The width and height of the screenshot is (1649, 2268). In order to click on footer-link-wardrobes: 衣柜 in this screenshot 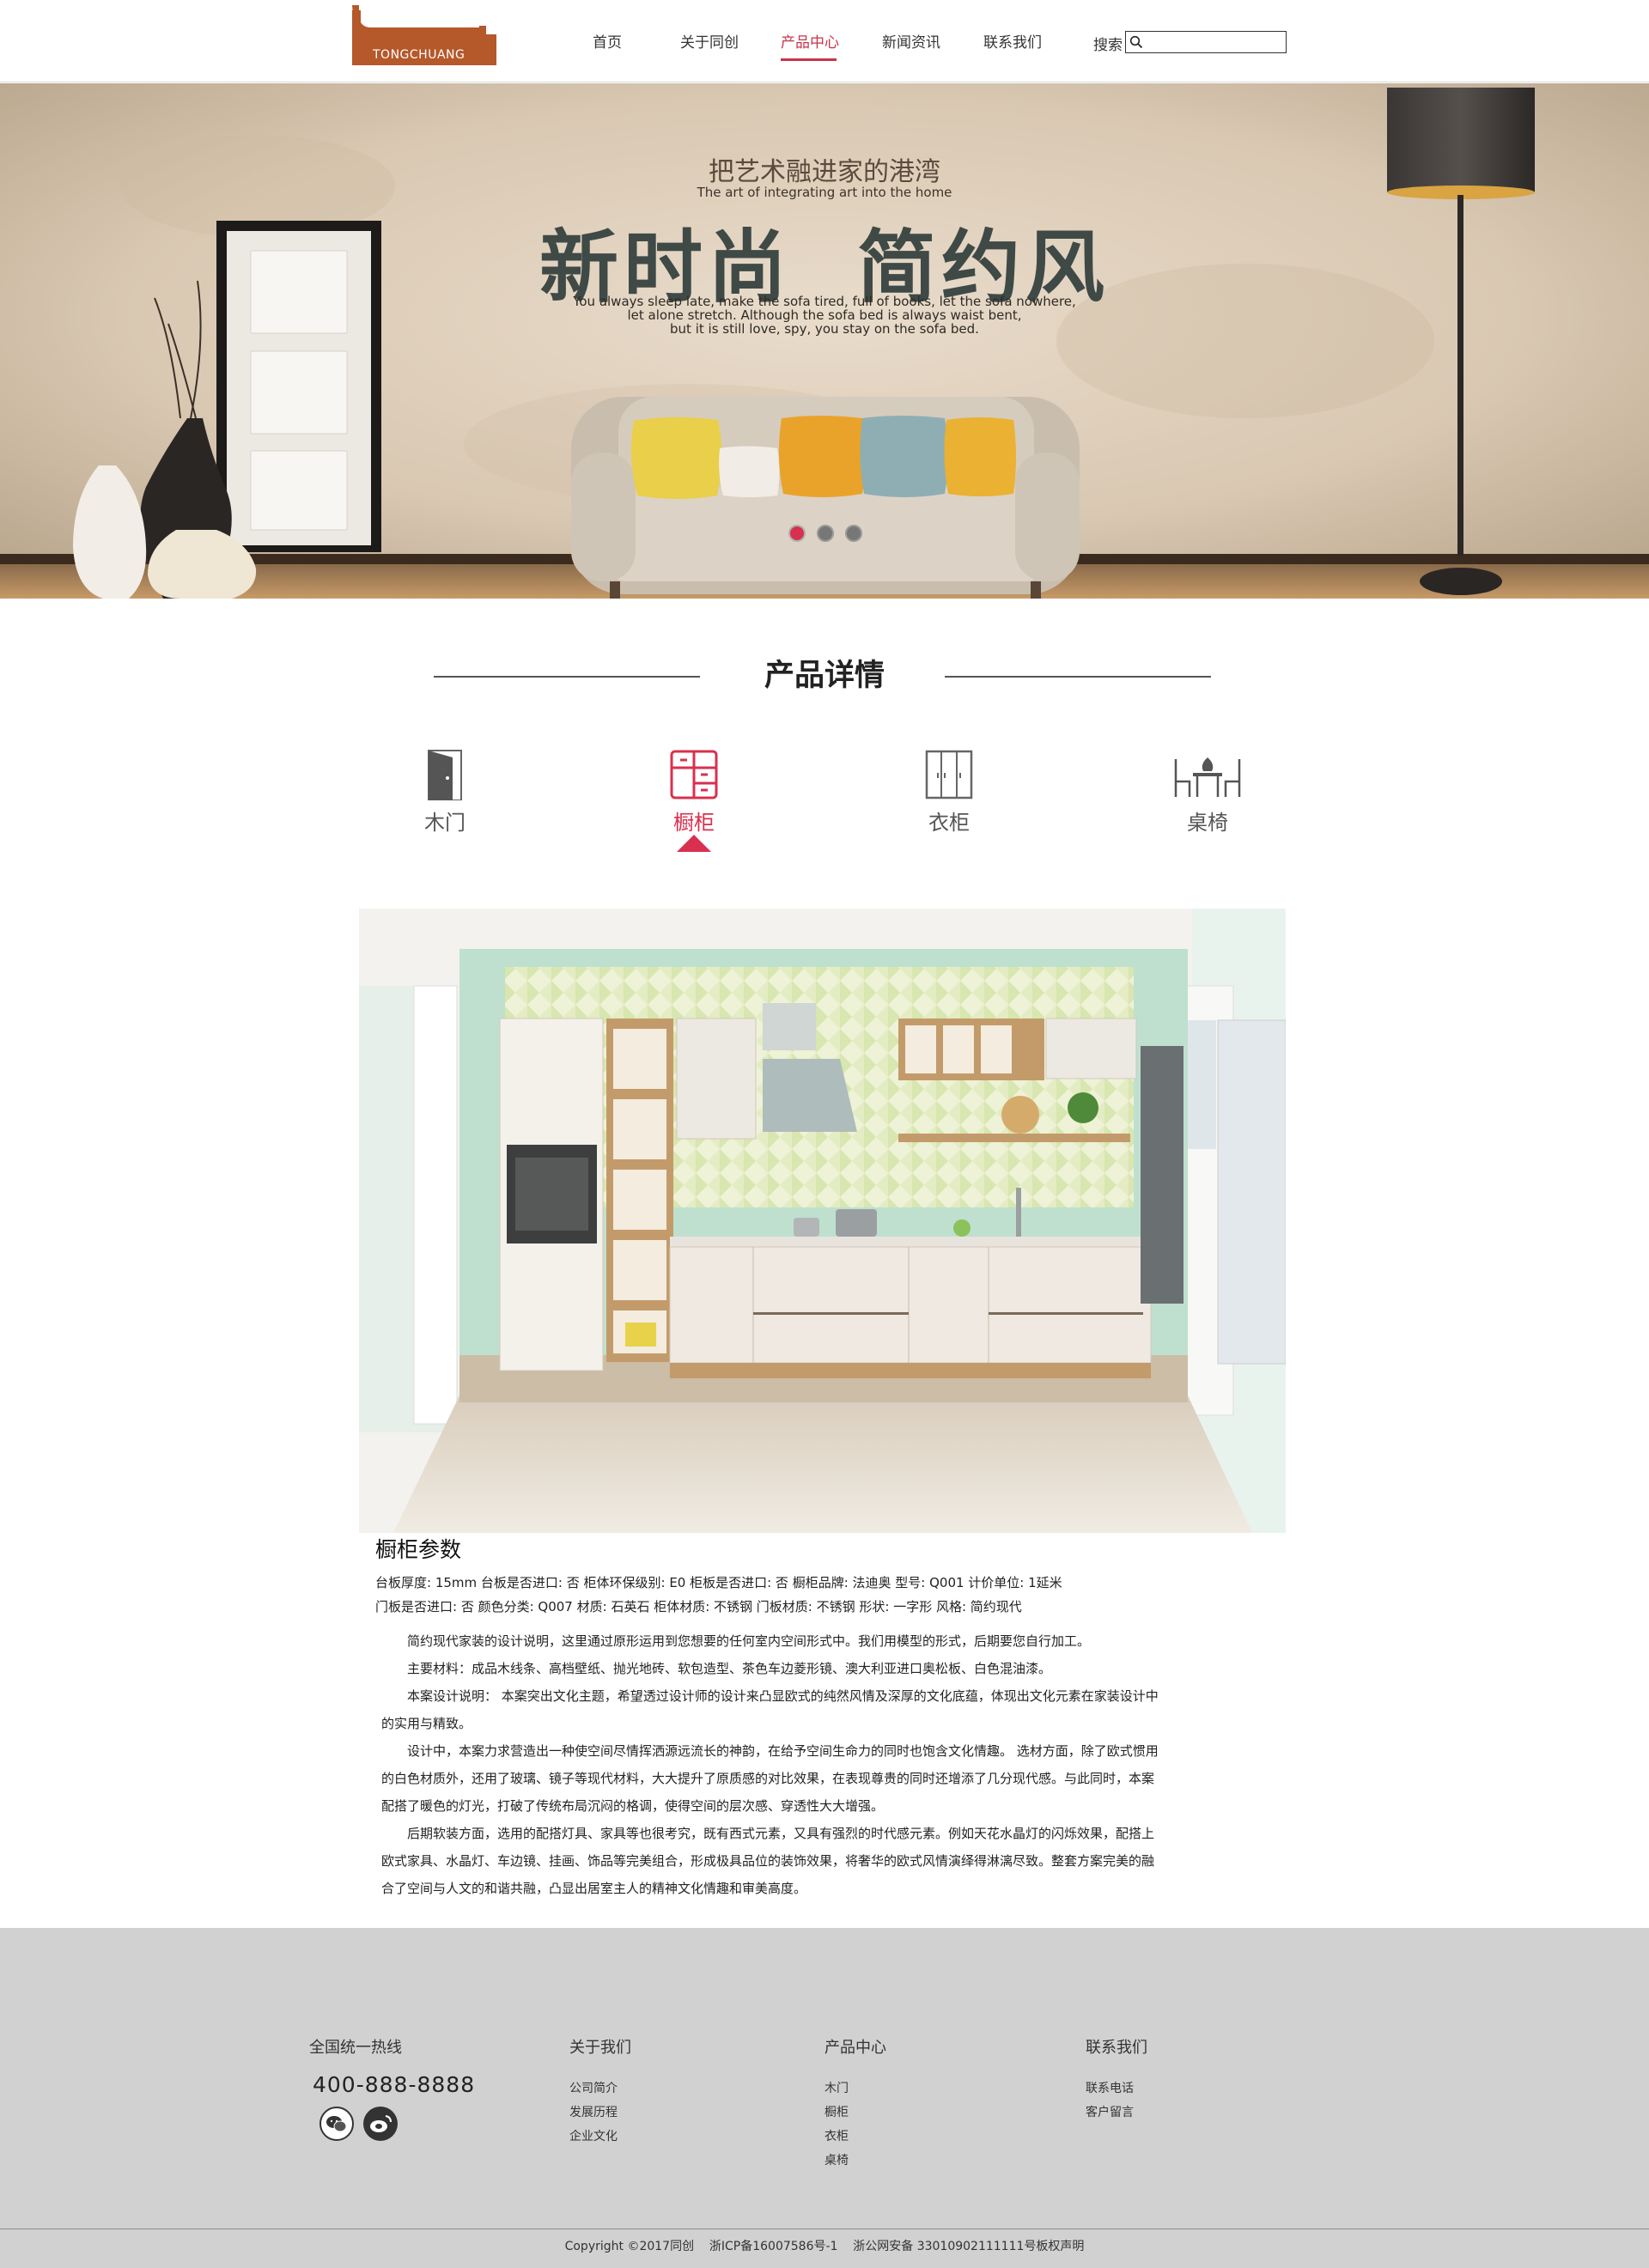, I will do `click(855, 2137)`.